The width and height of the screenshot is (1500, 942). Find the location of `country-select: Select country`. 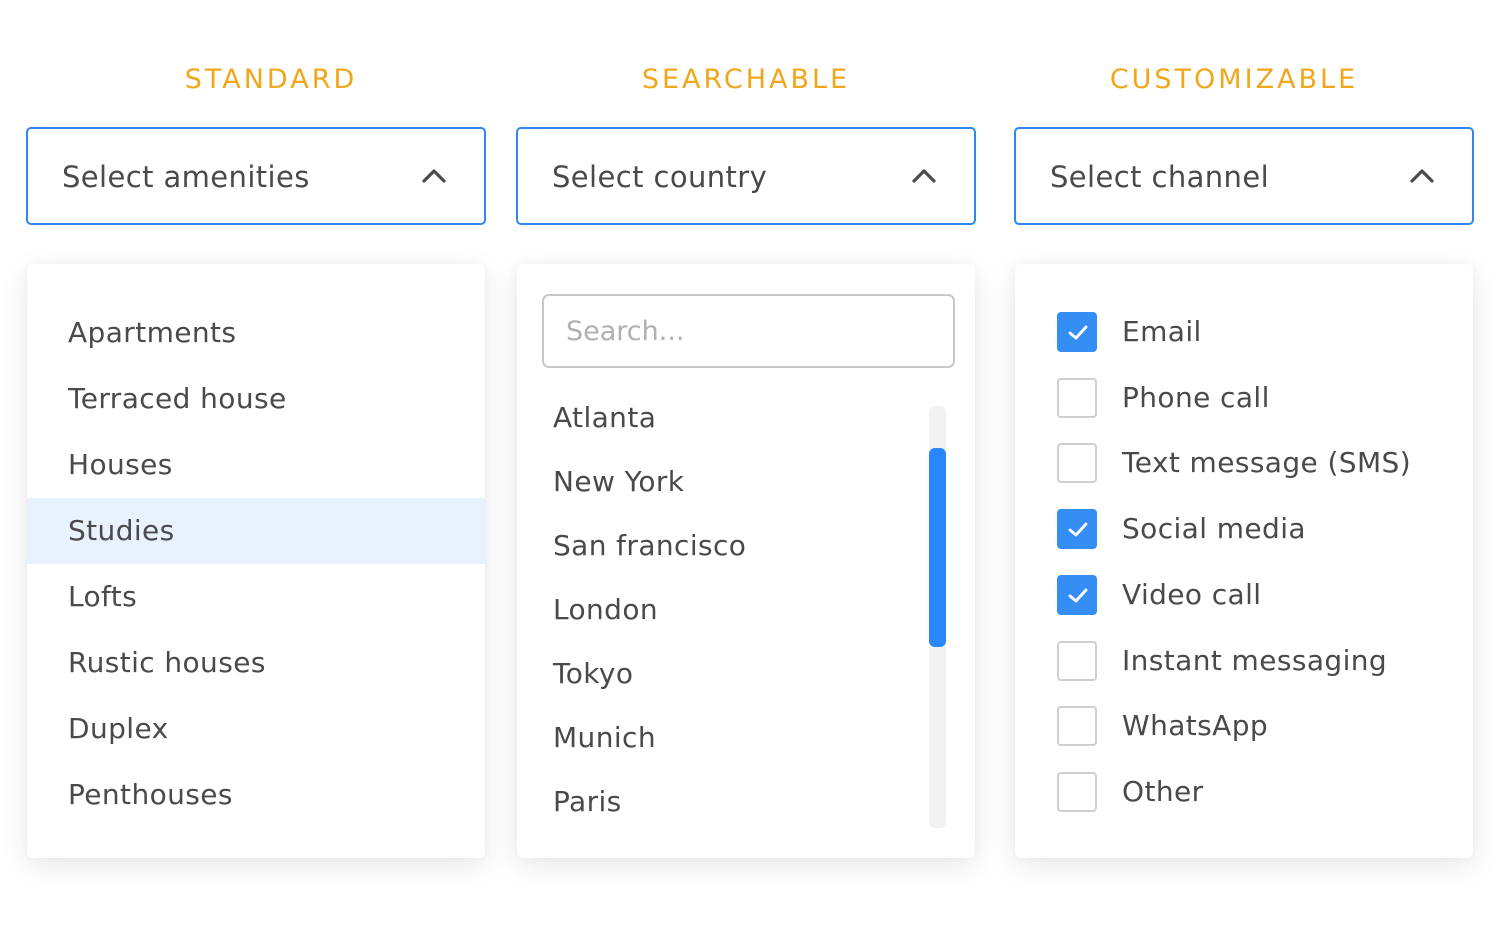

country-select: Select country is located at coordinates (746, 176).